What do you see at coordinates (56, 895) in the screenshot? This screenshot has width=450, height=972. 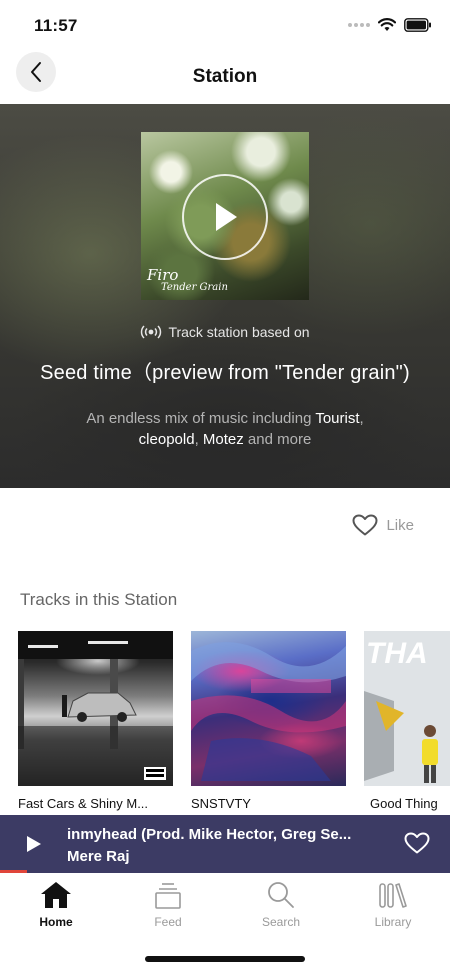 I see `home-icon` at bounding box center [56, 895].